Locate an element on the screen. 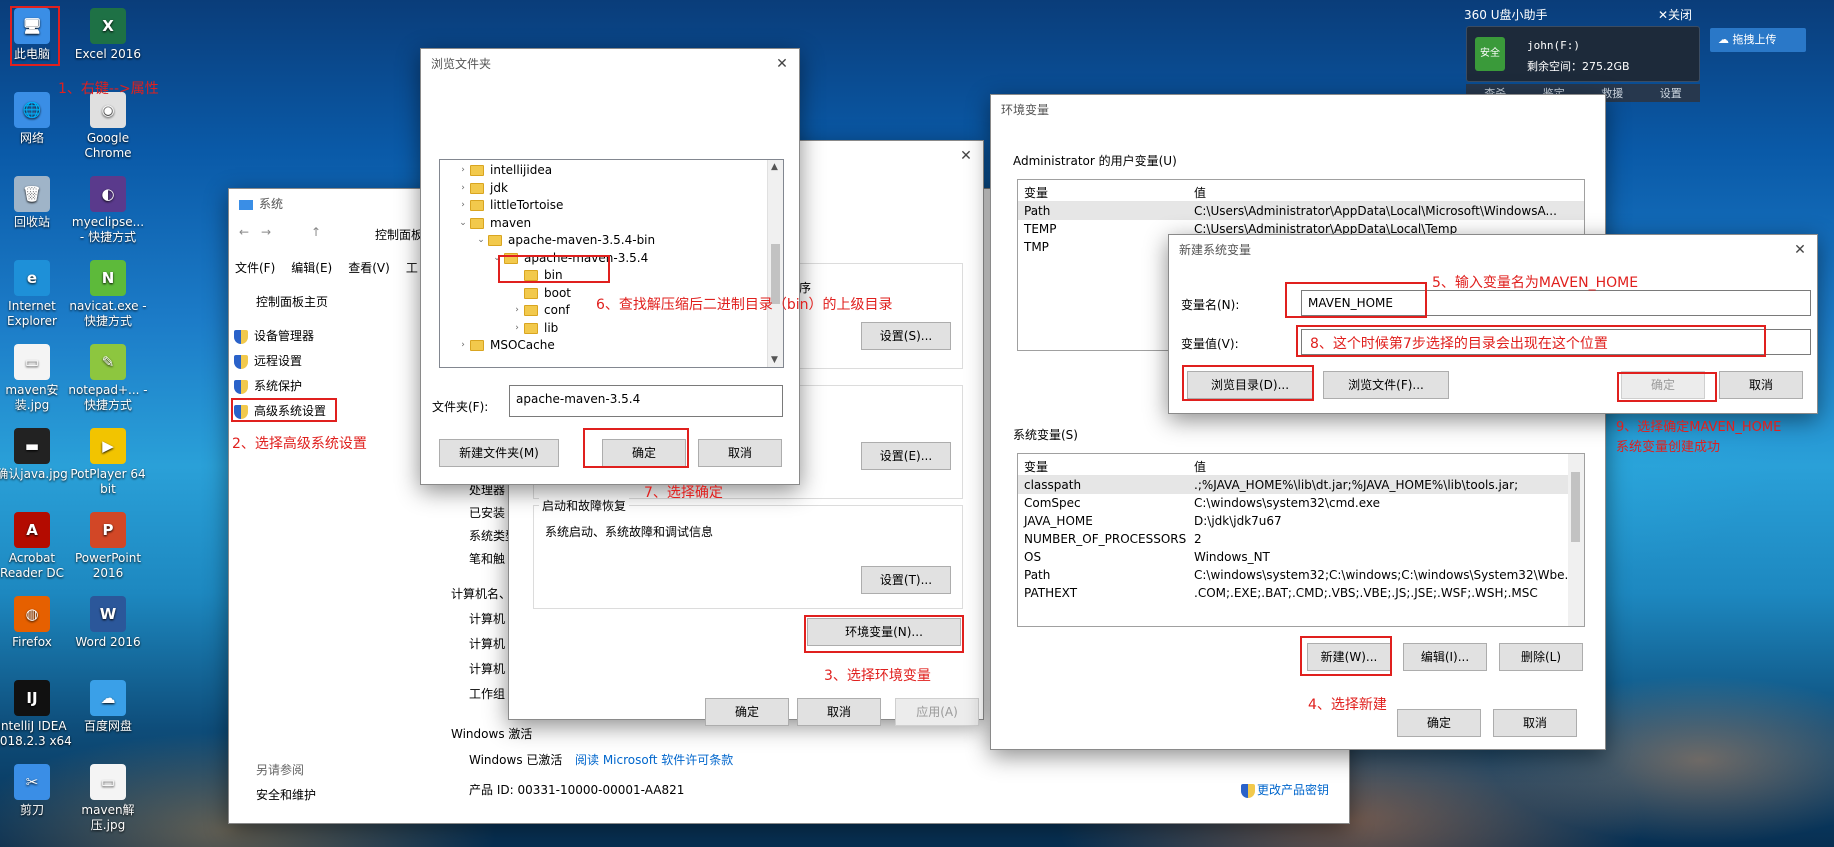  folder-icon is located at coordinates (477, 223).